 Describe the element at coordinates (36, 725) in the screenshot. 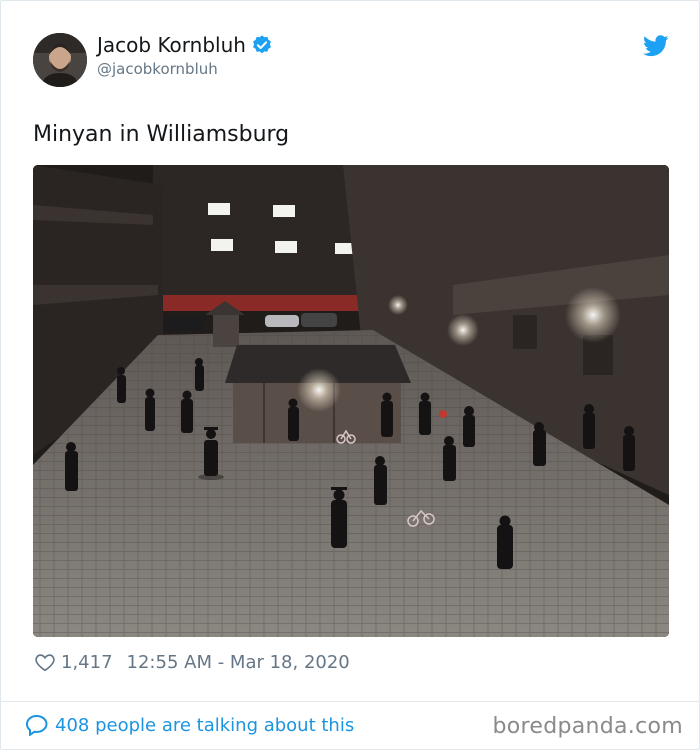

I see `speech-bubble-icon` at that location.